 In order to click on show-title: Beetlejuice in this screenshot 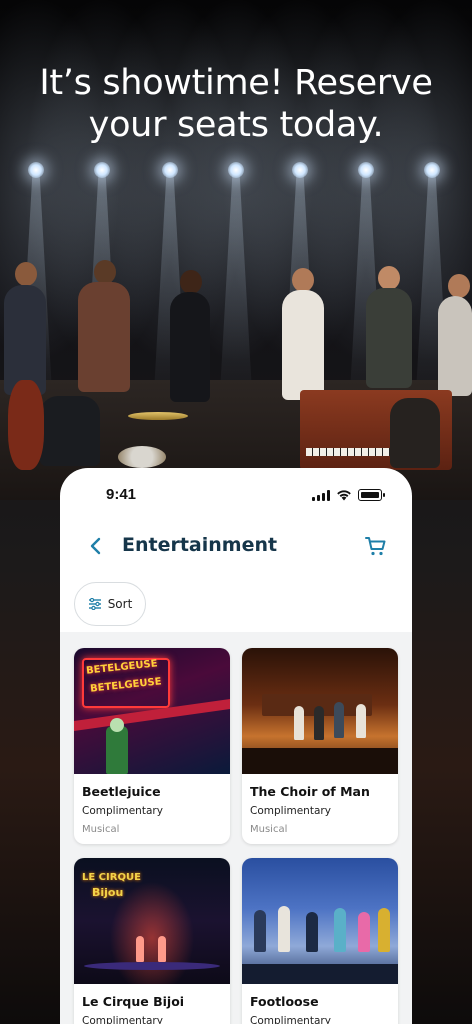, I will do `click(121, 791)`.